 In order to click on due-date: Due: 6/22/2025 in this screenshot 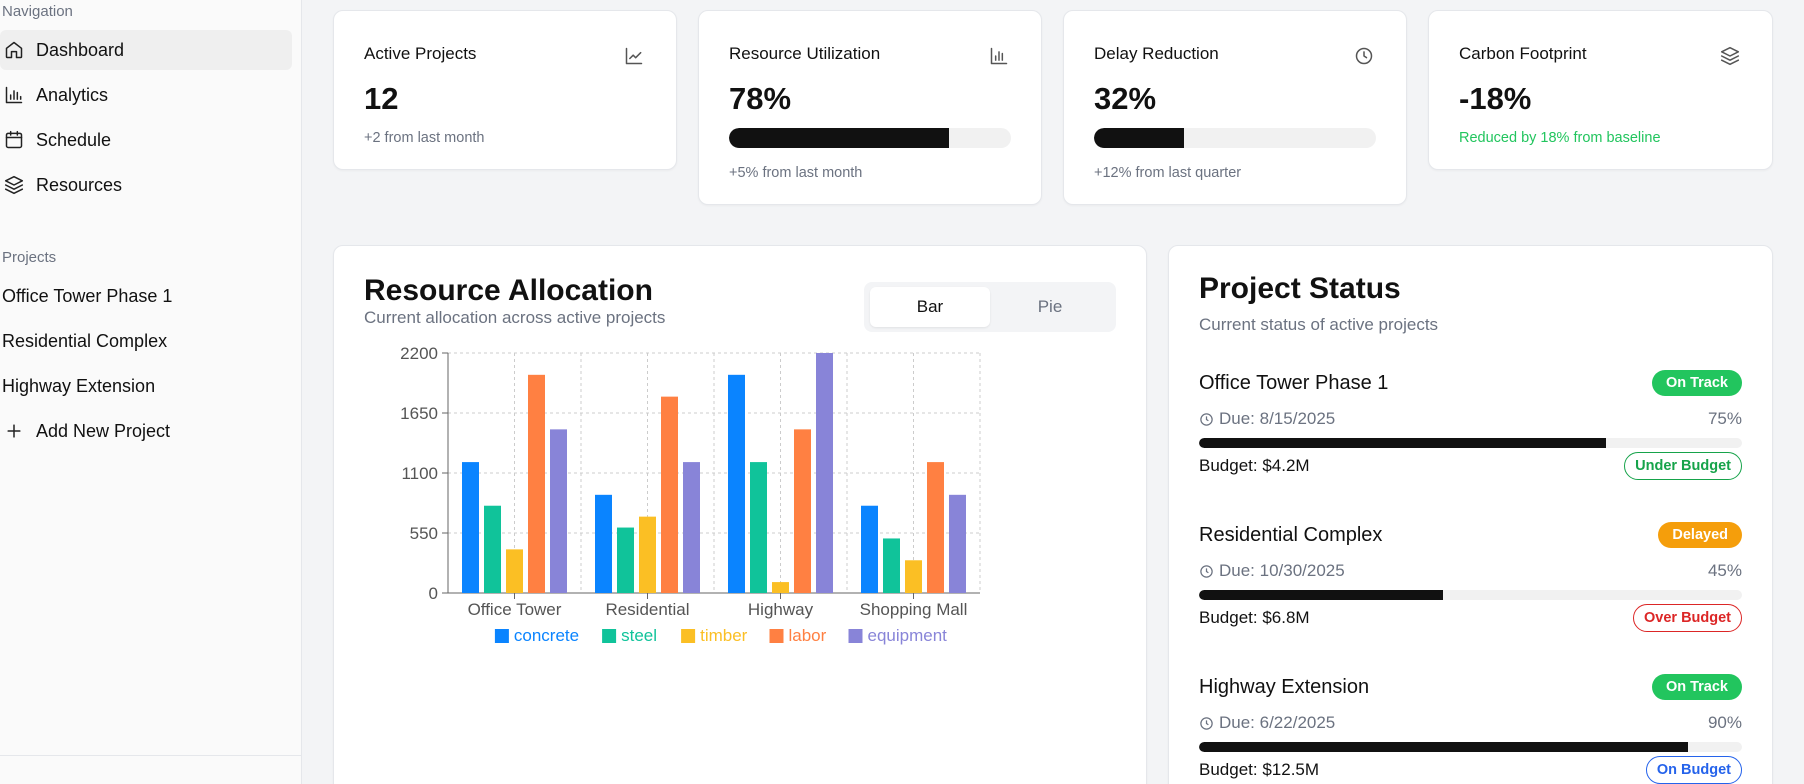, I will do `click(1267, 723)`.